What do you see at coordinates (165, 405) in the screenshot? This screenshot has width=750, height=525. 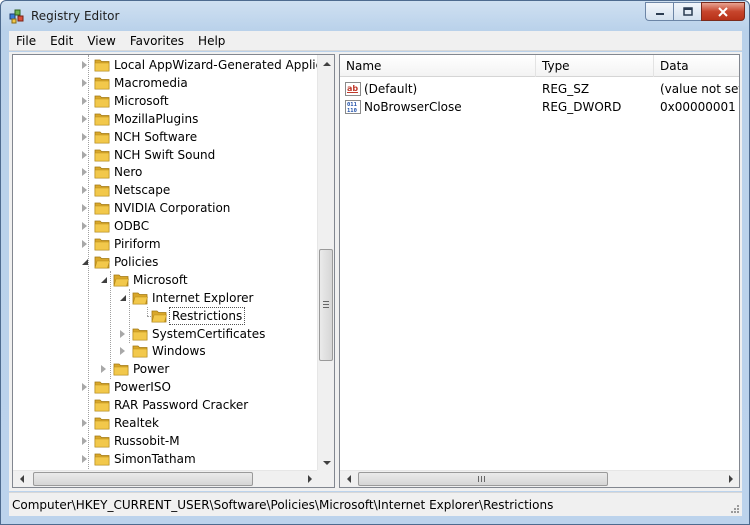 I see `tree-item: RAR Password Cracker` at bounding box center [165, 405].